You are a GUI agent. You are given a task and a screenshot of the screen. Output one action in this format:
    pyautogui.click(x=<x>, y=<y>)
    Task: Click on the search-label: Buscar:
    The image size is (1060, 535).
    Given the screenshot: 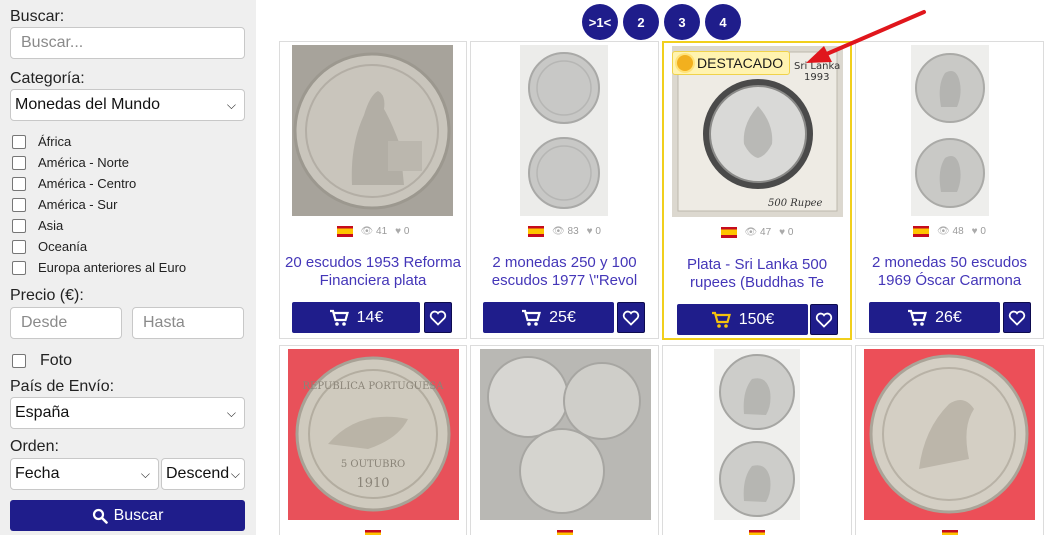 What is the action you would take?
    pyautogui.click(x=37, y=16)
    